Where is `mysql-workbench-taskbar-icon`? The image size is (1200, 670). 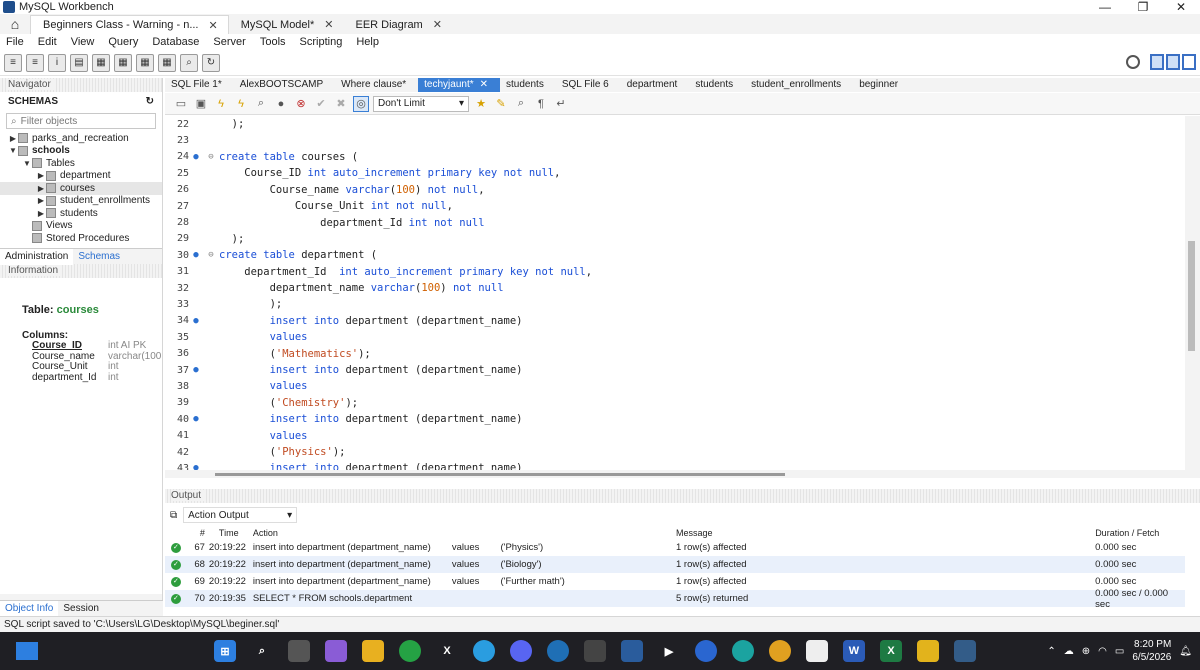
mysql-workbench-taskbar-icon is located at coordinates (965, 651).